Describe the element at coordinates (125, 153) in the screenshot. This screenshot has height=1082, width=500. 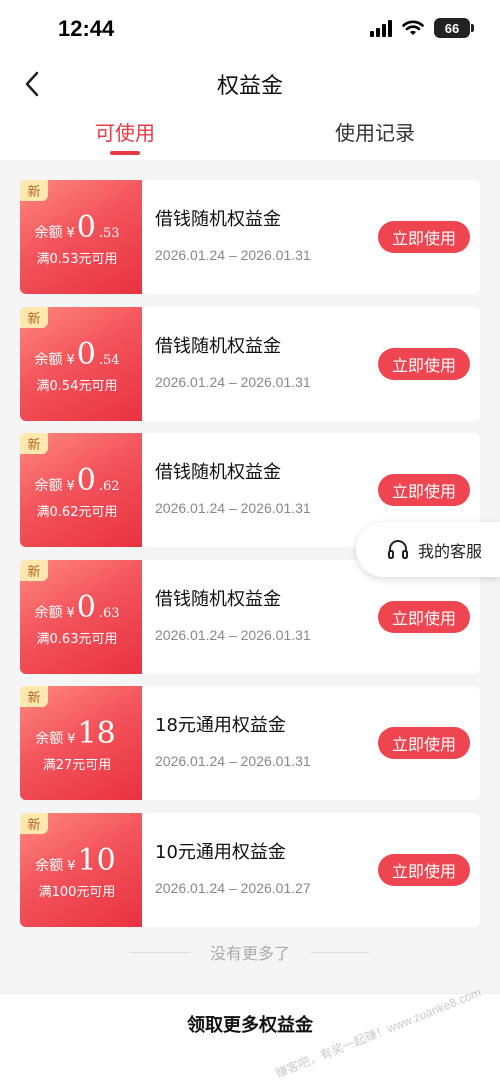
I see `tab-indicator` at that location.